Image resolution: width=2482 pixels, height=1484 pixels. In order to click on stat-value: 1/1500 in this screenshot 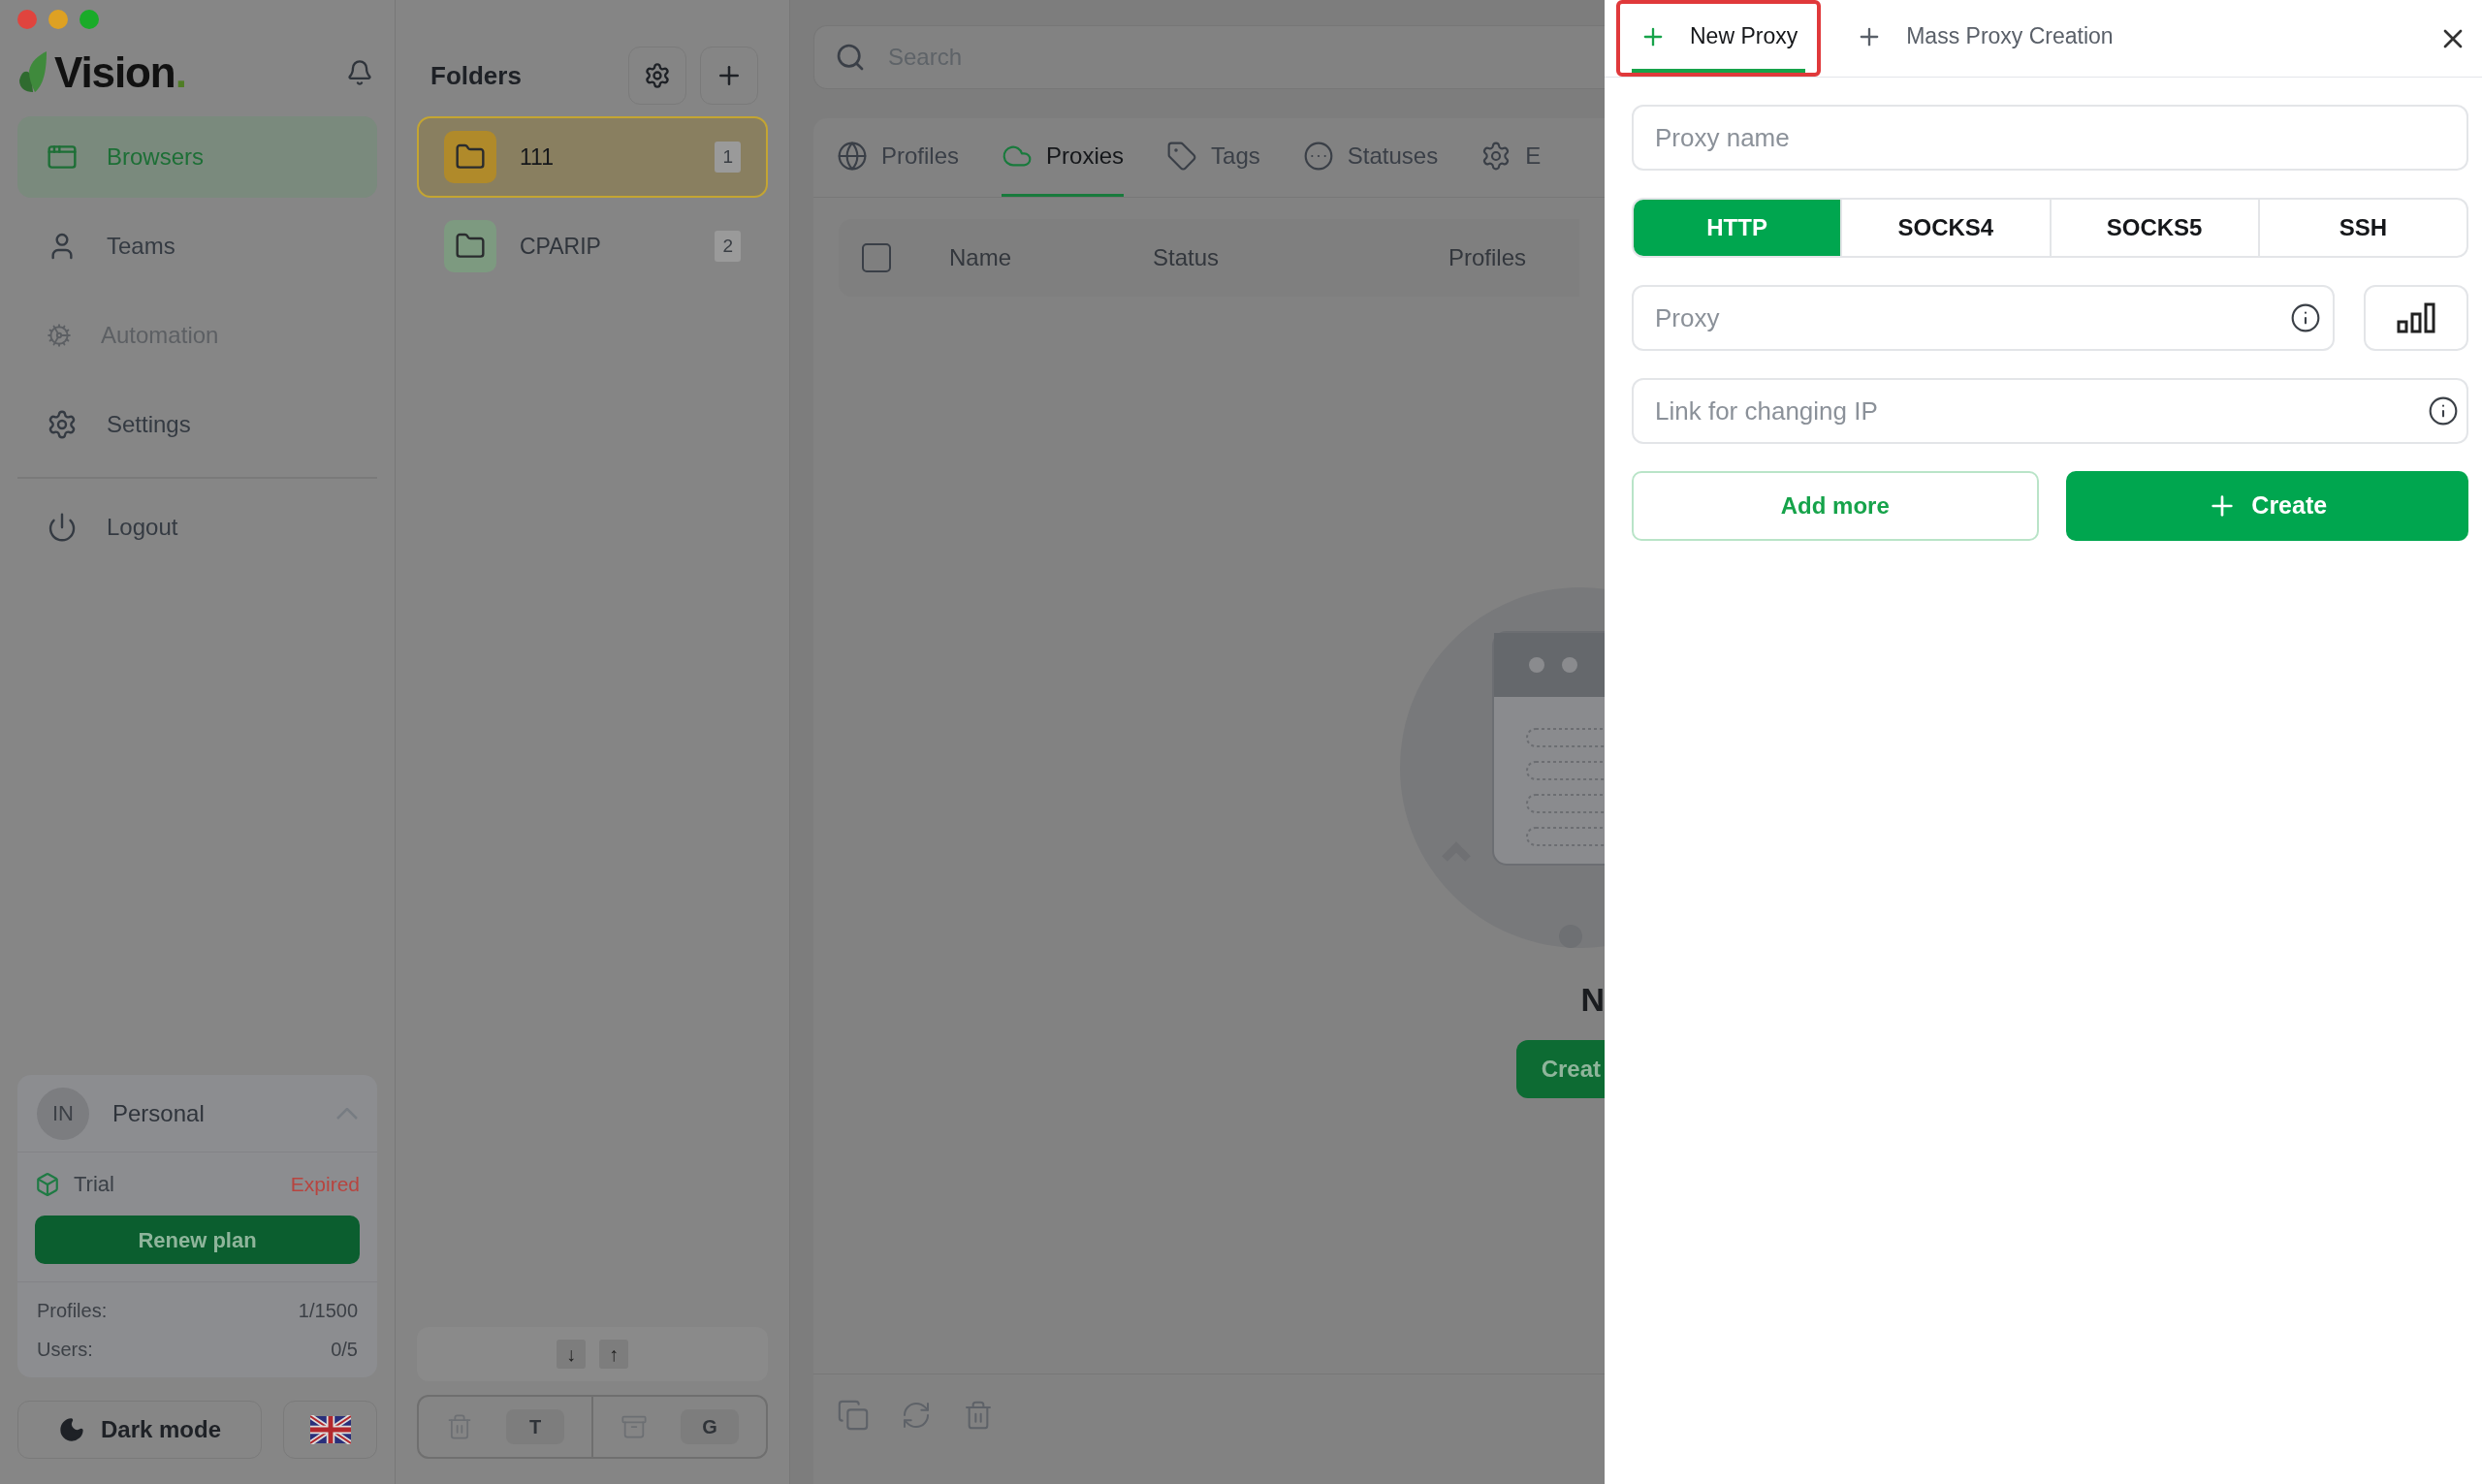, I will do `click(328, 1311)`.